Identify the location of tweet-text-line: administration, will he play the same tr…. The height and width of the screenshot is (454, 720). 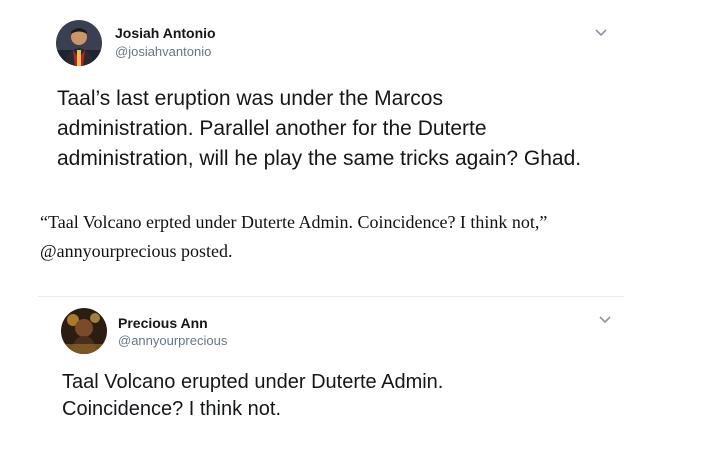
(319, 158).